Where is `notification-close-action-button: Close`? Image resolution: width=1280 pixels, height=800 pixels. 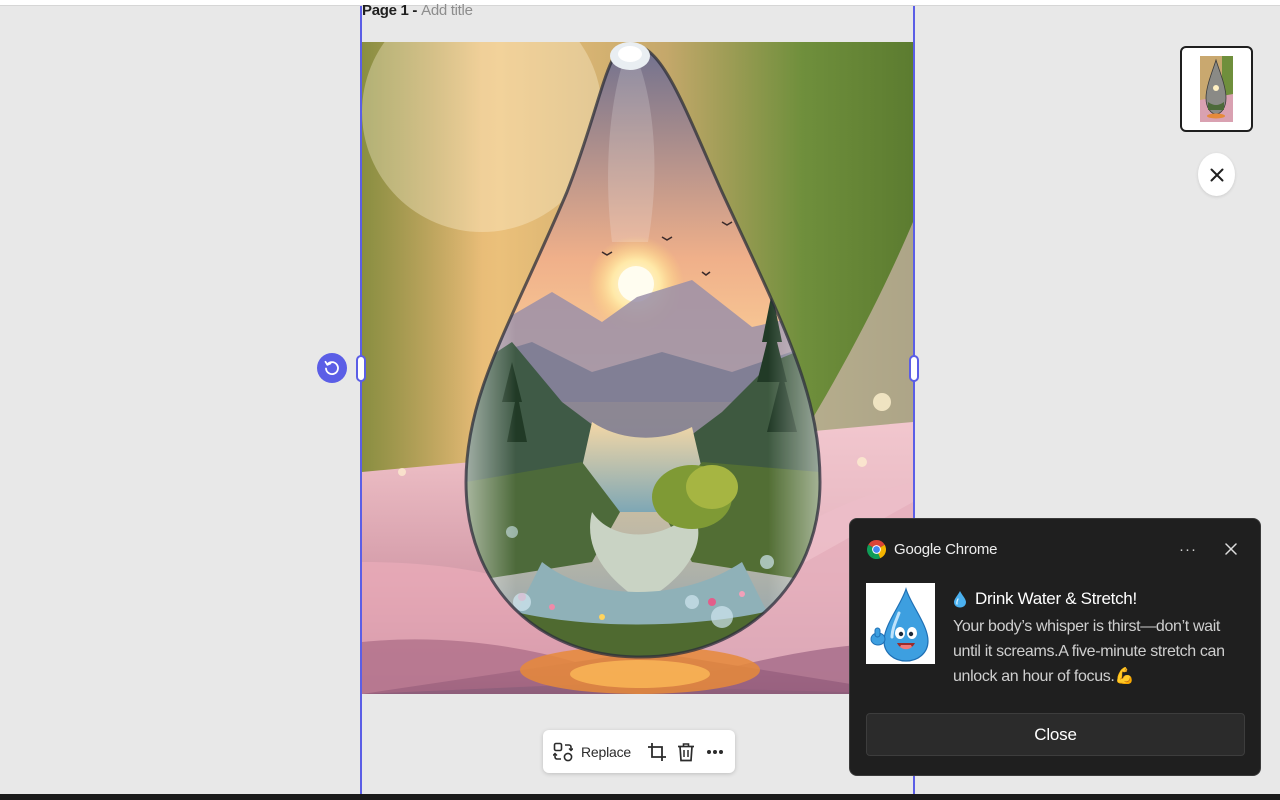
notification-close-action-button: Close is located at coordinates (1055, 734).